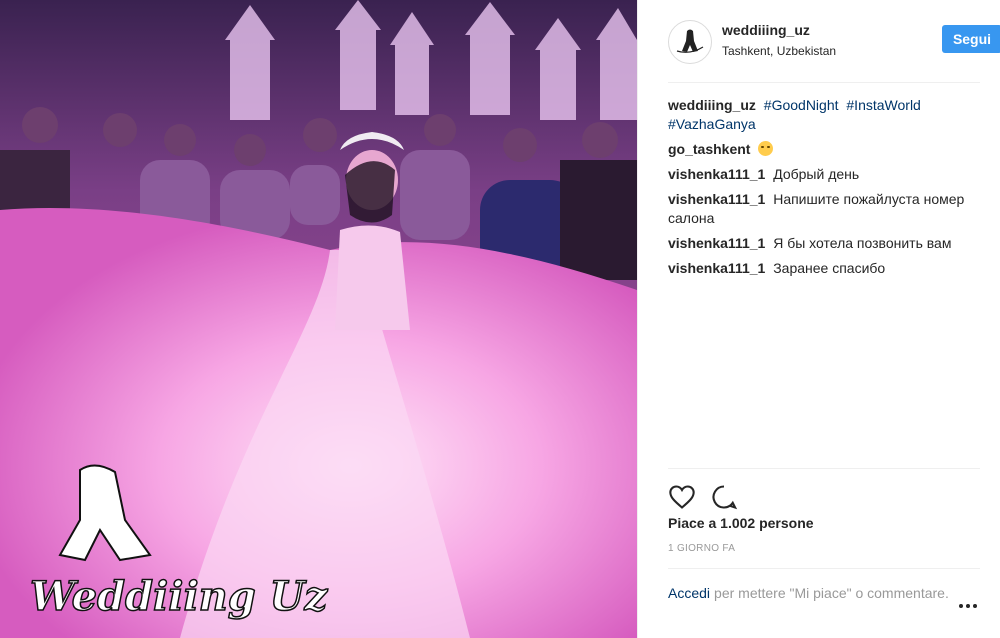  Describe the element at coordinates (709, 149) in the screenshot. I see `comment-username: go_tashkent` at that location.